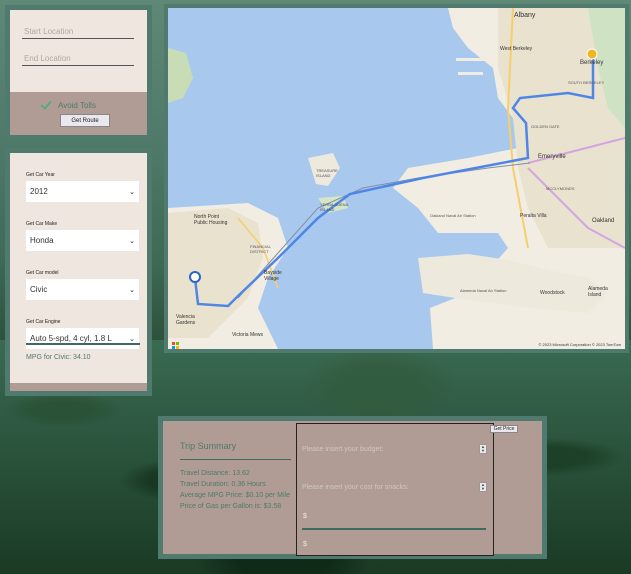 This screenshot has width=631, height=574. I want to click on map-label: Oakland, so click(603, 221).